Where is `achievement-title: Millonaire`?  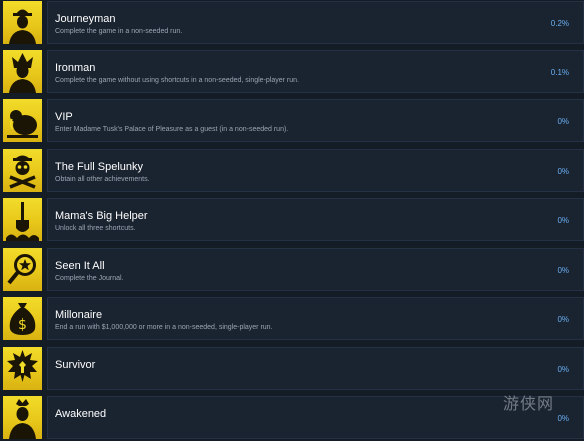 achievement-title: Millonaire is located at coordinates (79, 315).